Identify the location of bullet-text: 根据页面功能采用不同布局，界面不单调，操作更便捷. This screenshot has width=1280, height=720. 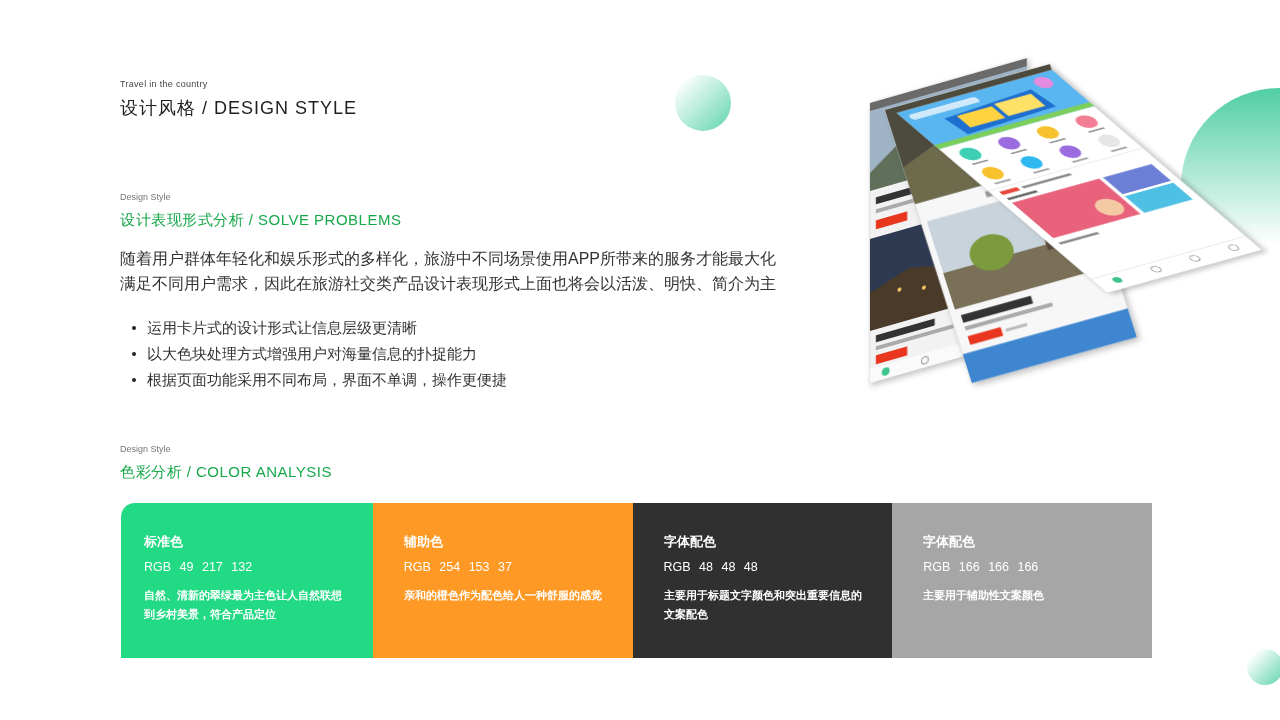
(327, 380).